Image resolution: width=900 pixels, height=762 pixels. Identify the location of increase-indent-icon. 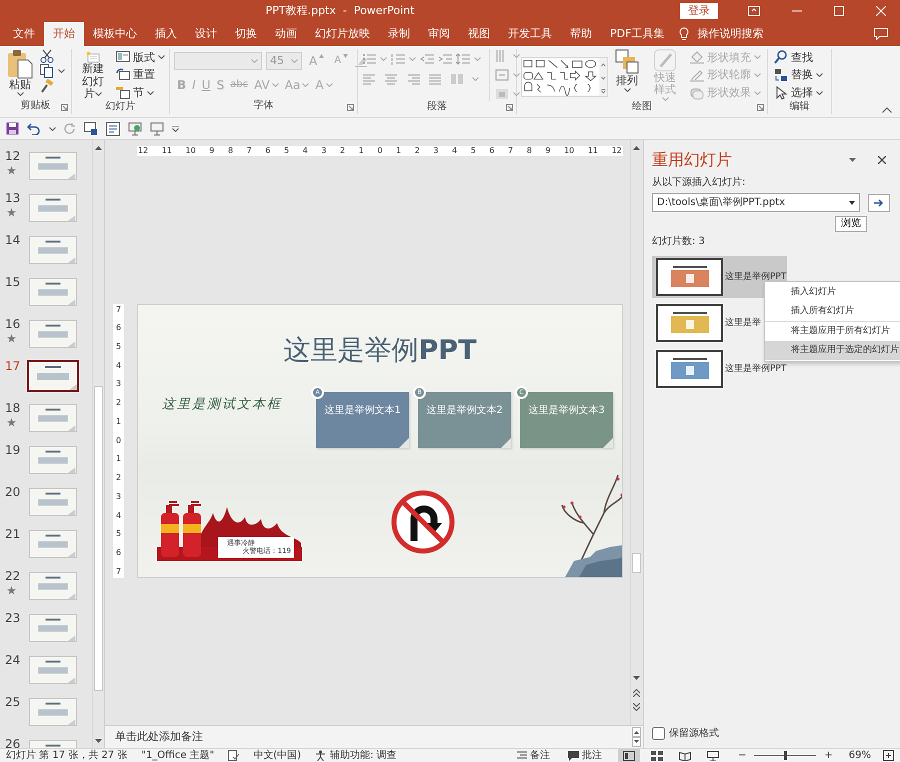
(445, 59).